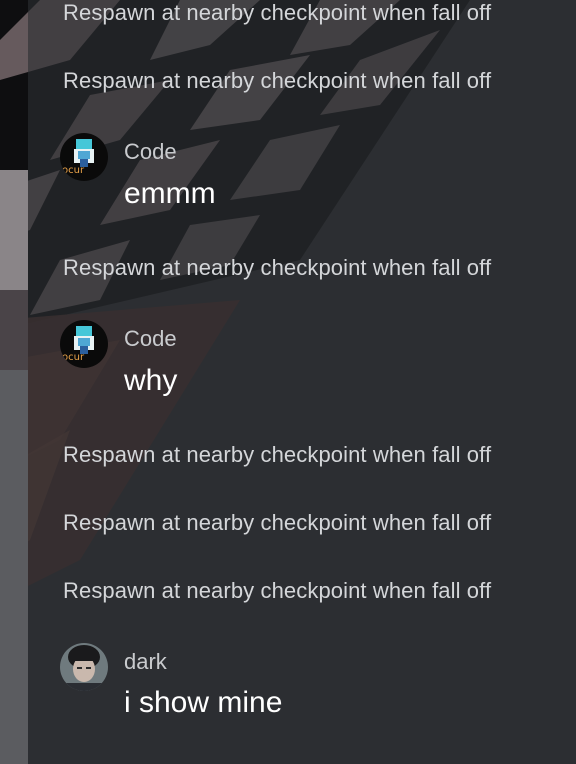 The height and width of the screenshot is (764, 576). I want to click on chat-message-text: i show mine, so click(203, 702).